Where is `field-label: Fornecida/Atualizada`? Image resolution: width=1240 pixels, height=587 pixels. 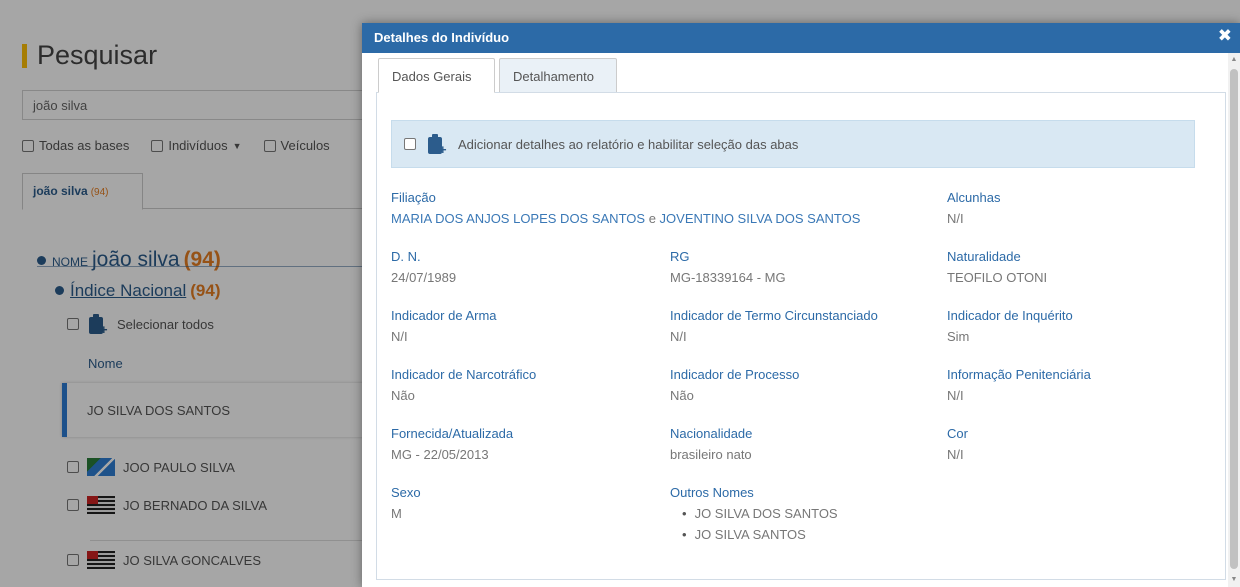
field-label: Fornecida/Atualizada is located at coordinates (452, 433).